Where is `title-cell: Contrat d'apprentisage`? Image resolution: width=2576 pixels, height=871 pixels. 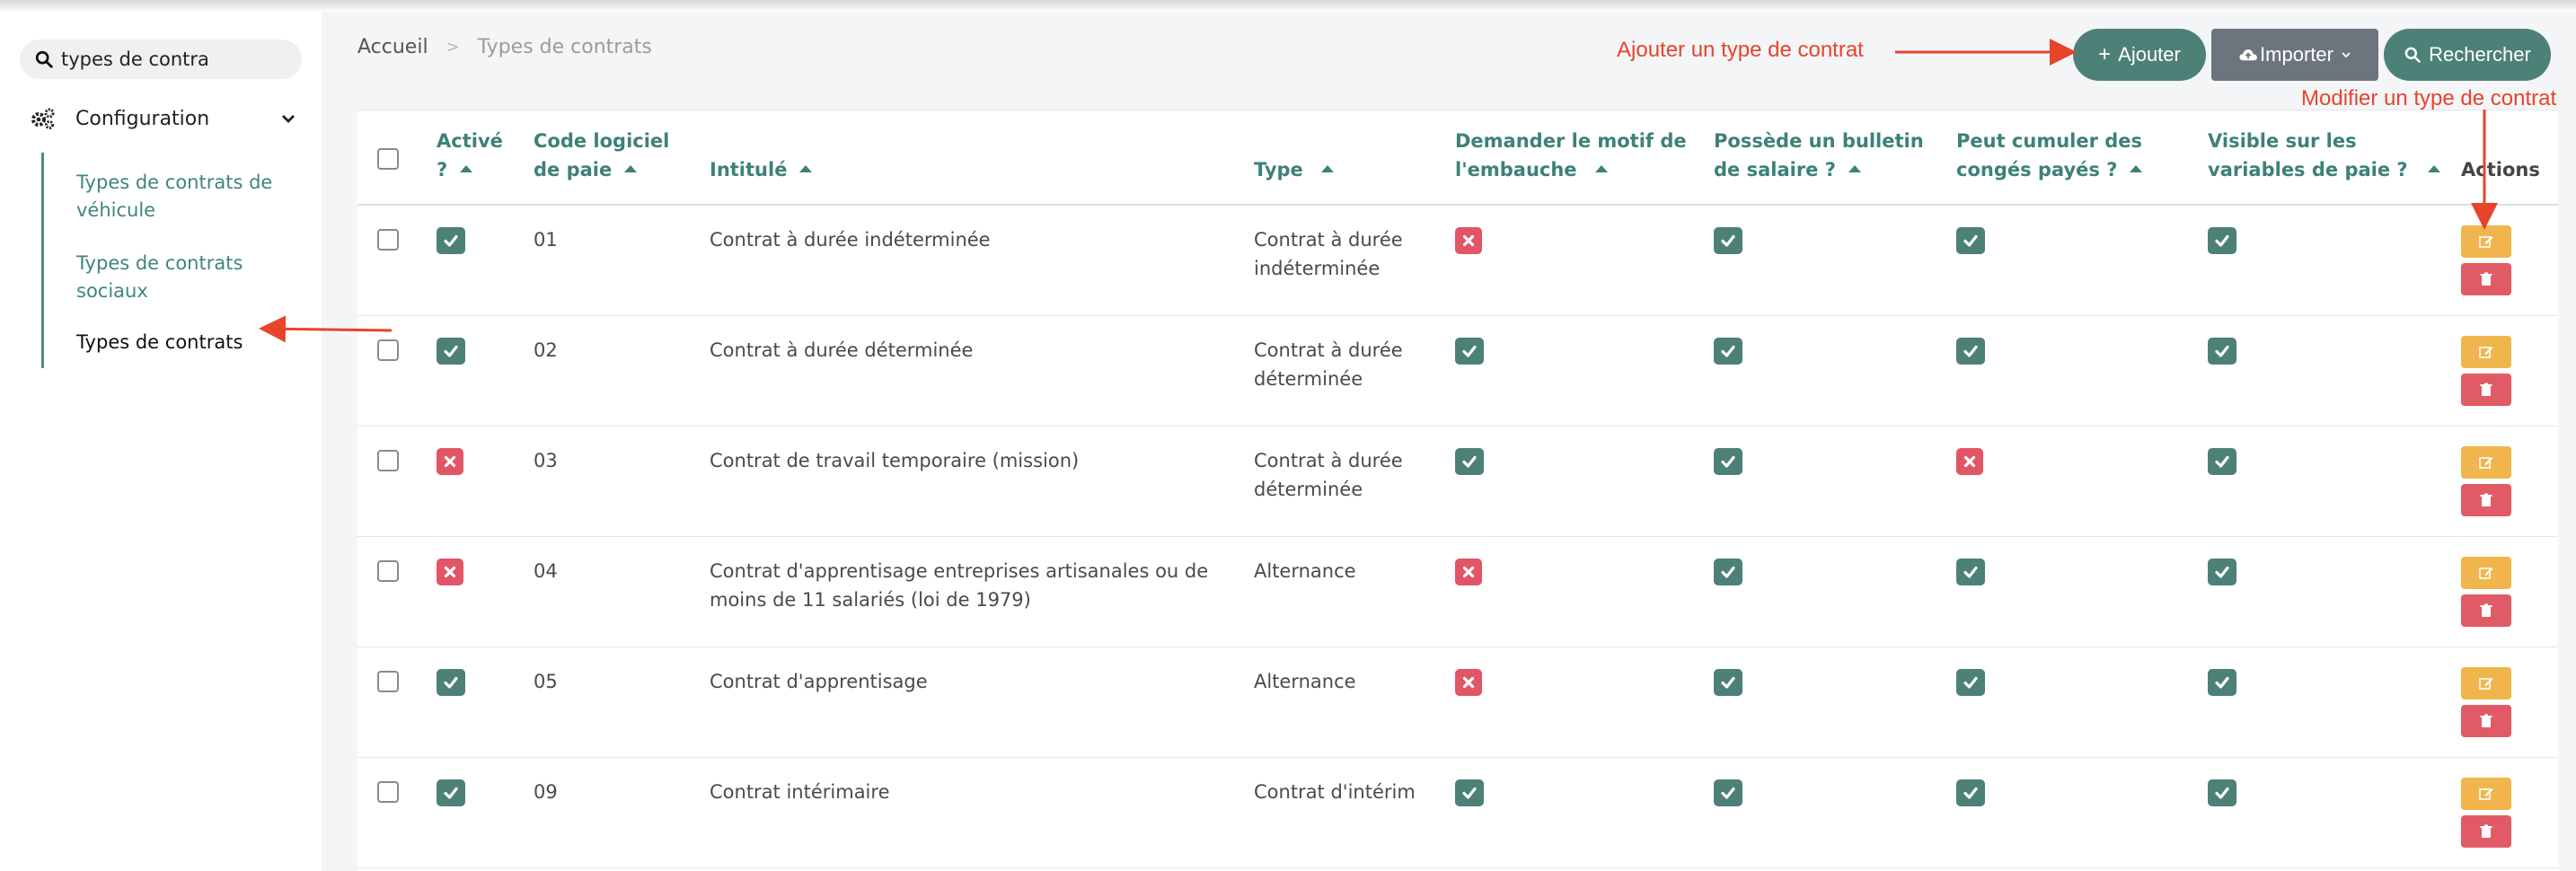
title-cell: Contrat d'apprentisage is located at coordinates (819, 681).